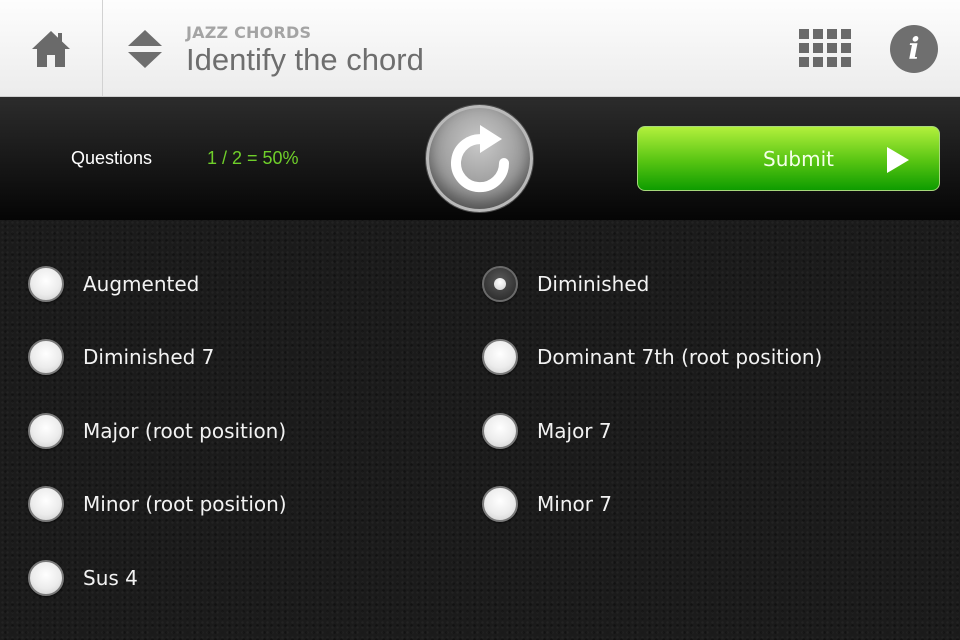 This screenshot has width=960, height=640. What do you see at coordinates (593, 284) in the screenshot?
I see `option-label: Diminished` at bounding box center [593, 284].